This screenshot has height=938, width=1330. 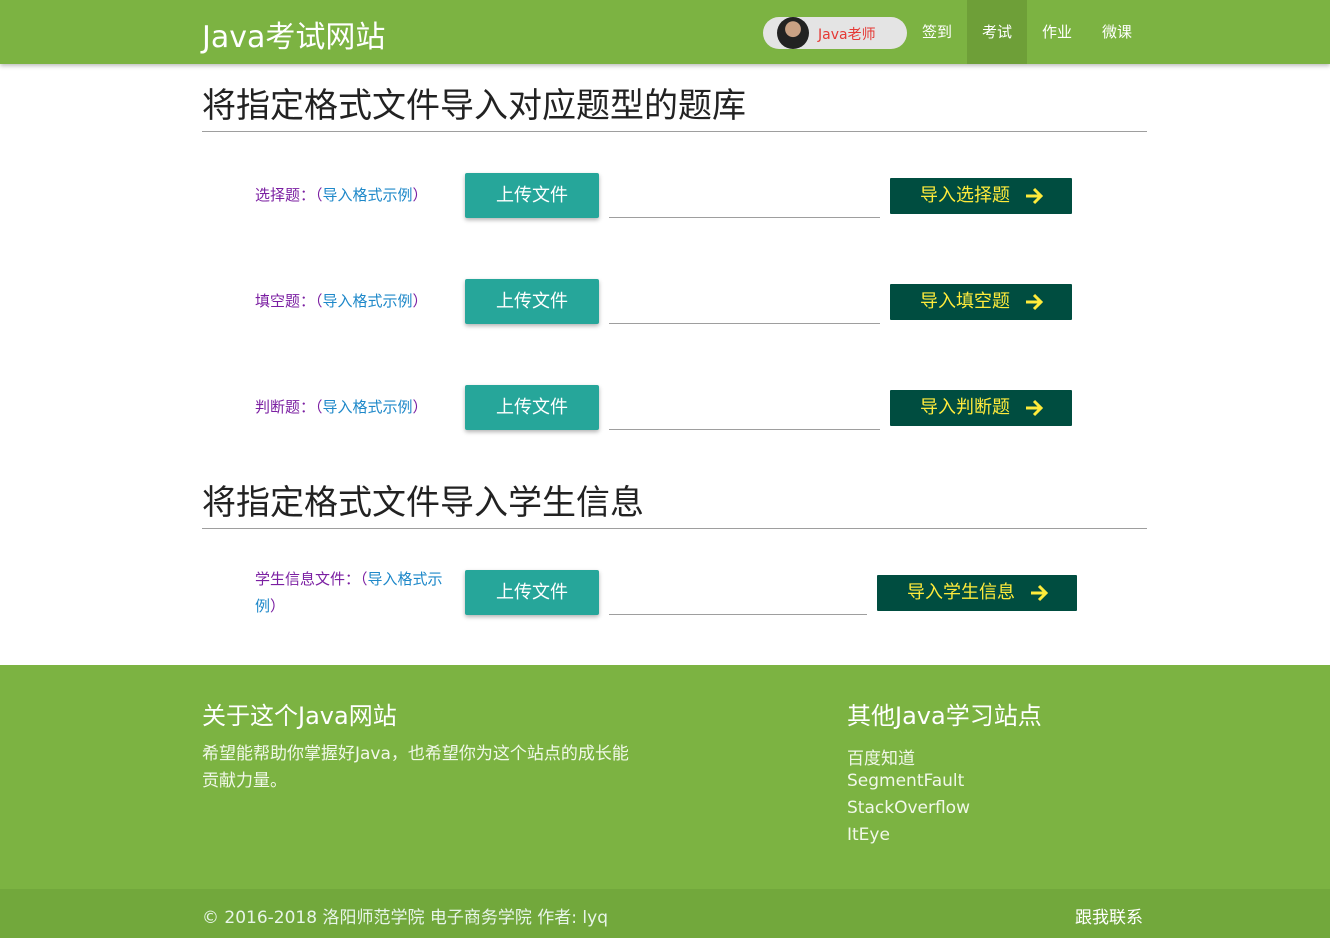 I want to click on student-file-path-input, so click(x=738, y=592).